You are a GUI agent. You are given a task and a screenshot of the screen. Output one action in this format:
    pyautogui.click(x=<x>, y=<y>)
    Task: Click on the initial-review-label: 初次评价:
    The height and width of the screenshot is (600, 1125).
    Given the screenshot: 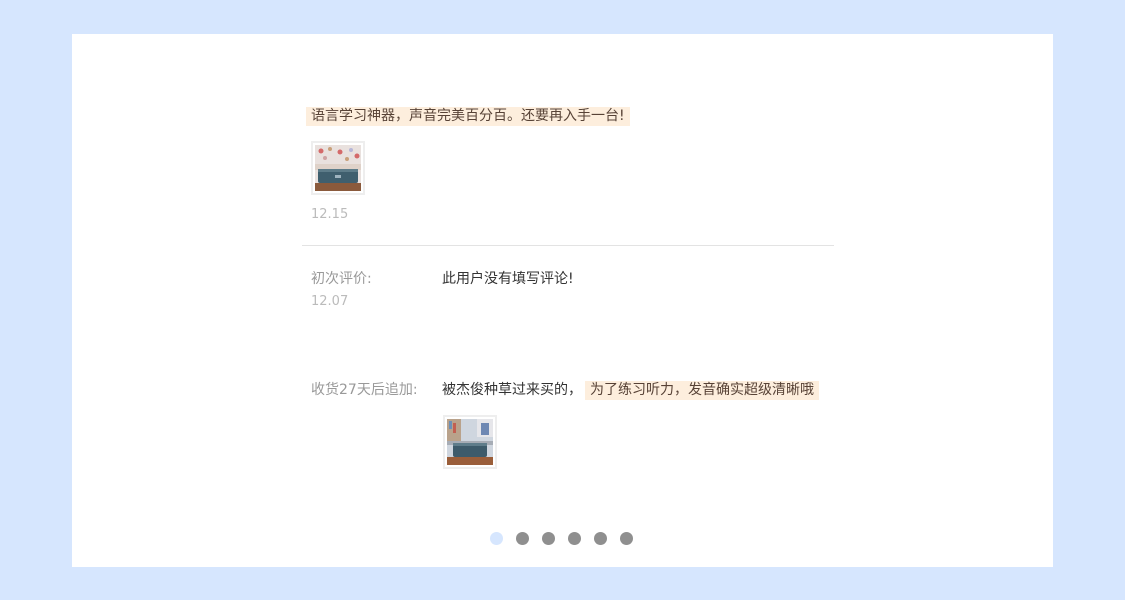 What is the action you would take?
    pyautogui.click(x=341, y=279)
    